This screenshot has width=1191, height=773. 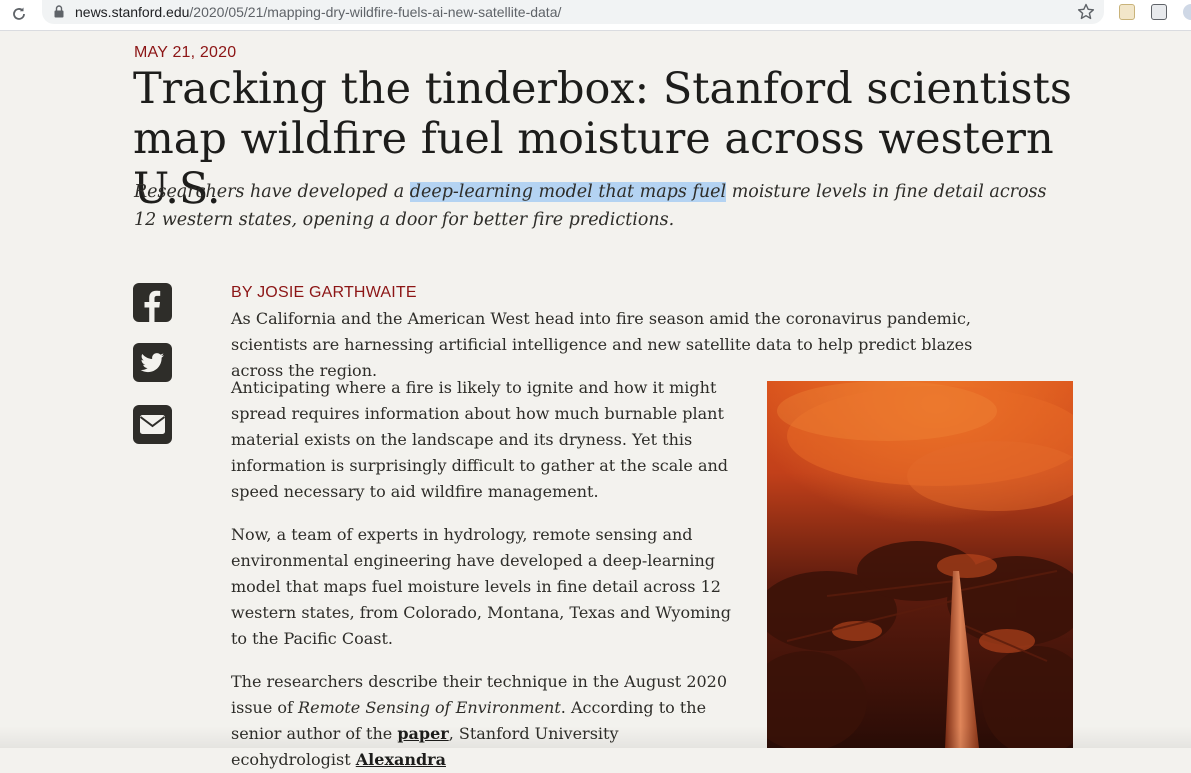 What do you see at coordinates (272, 192) in the screenshot?
I see `dek-text: Researchers have developed a` at bounding box center [272, 192].